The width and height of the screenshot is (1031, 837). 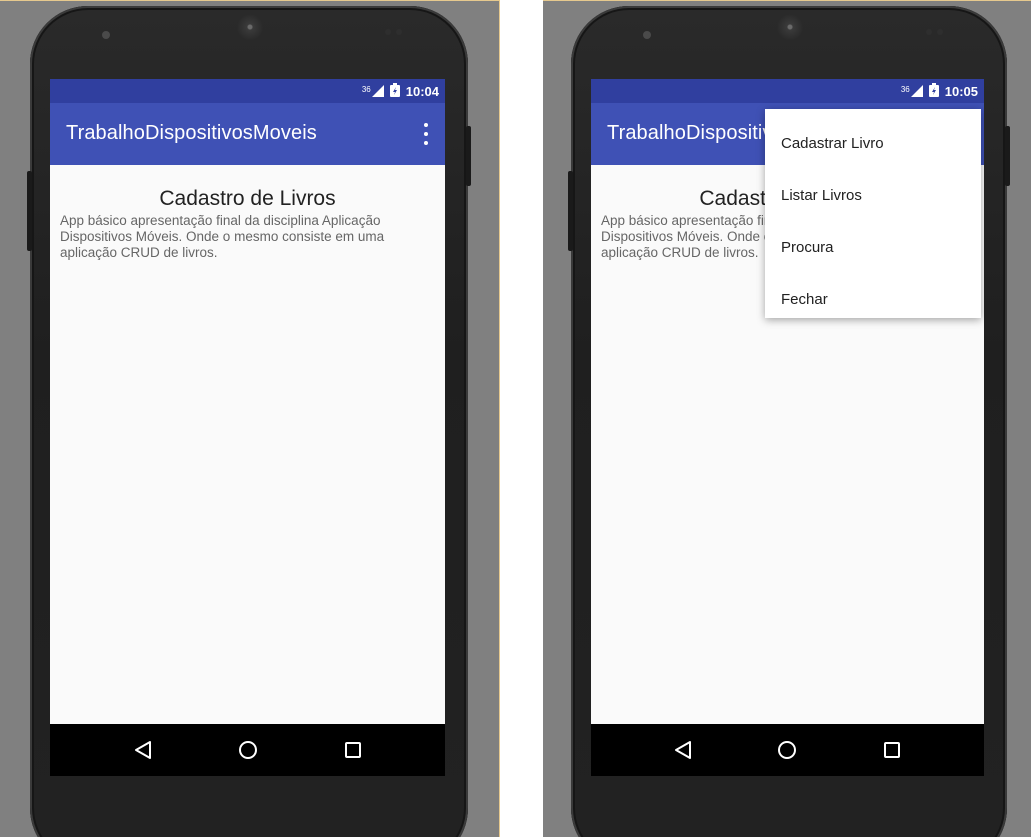 What do you see at coordinates (191, 133) in the screenshot?
I see `app-title: TrabalhoDispositivosMoveis` at bounding box center [191, 133].